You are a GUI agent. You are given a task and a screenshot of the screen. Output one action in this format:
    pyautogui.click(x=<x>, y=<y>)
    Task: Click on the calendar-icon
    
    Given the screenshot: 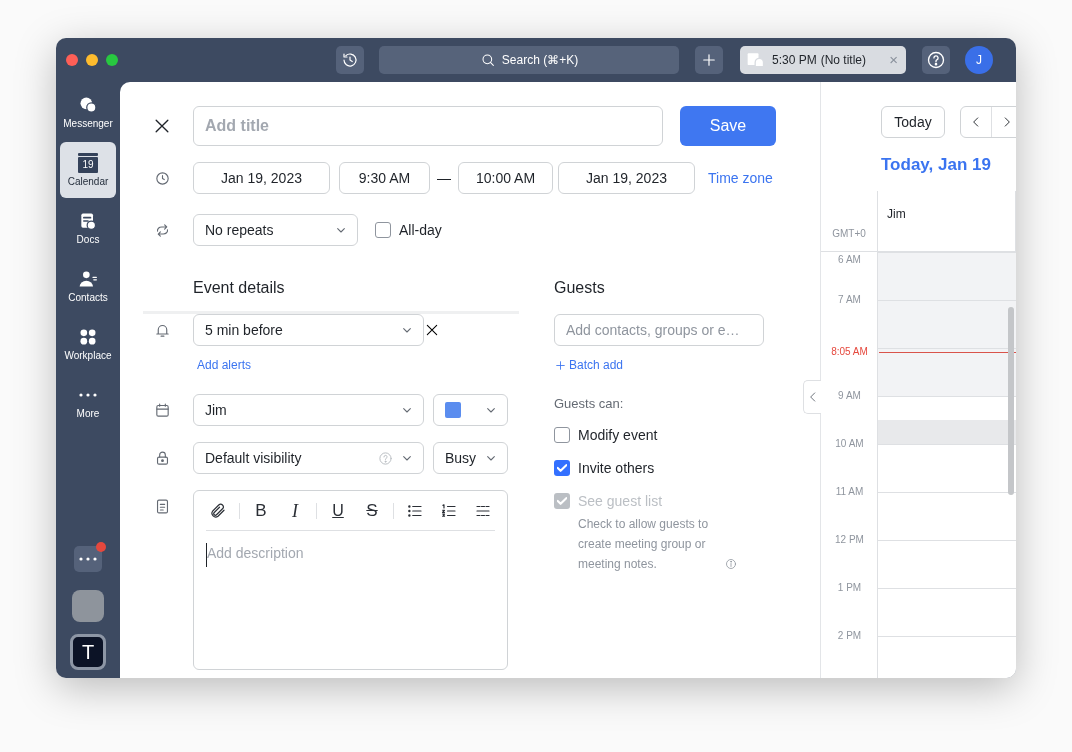 What is the action you would take?
    pyautogui.click(x=162, y=410)
    